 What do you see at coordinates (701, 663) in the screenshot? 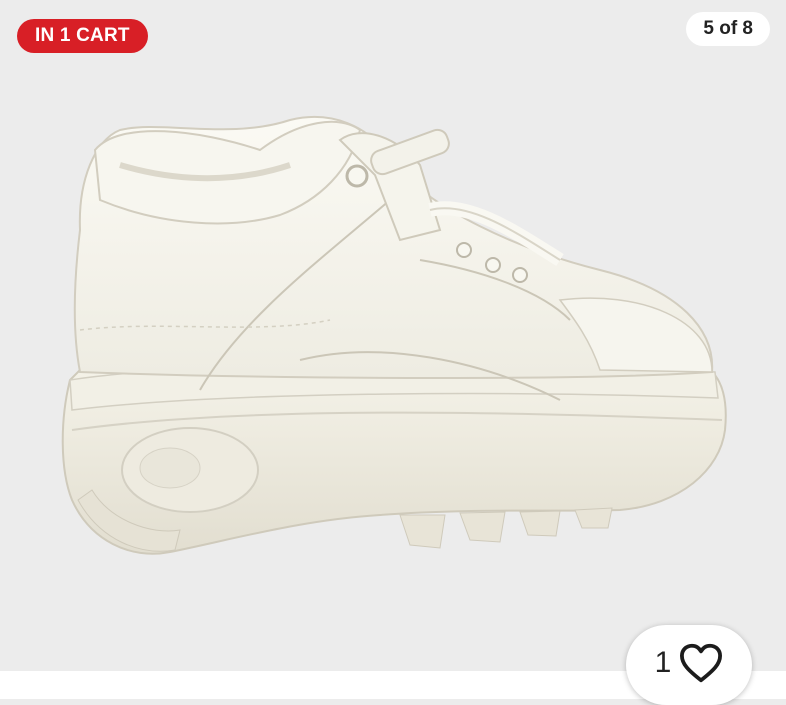
I see `heart-outline-icon` at bounding box center [701, 663].